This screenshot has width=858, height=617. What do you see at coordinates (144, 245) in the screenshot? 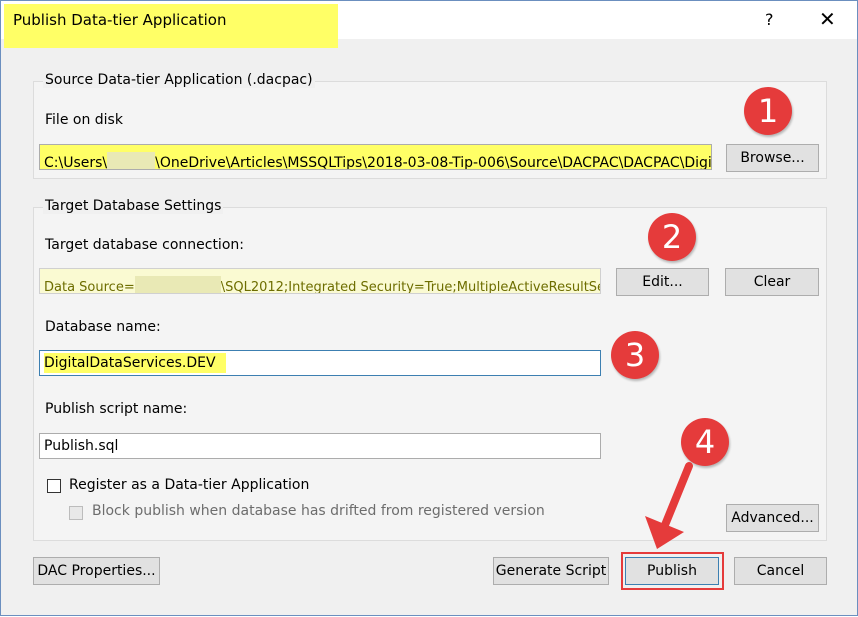
I see `connection-label: Target database connection:` at bounding box center [144, 245].